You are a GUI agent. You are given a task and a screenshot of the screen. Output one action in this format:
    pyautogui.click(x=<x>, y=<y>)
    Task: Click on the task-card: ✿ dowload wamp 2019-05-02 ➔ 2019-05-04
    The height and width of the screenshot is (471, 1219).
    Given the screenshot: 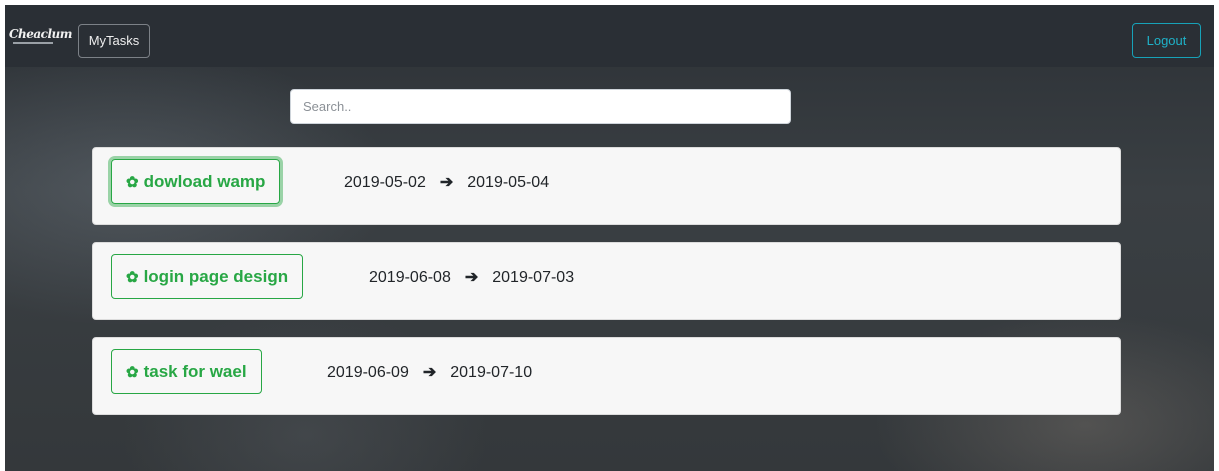 What is the action you would take?
    pyautogui.click(x=606, y=186)
    